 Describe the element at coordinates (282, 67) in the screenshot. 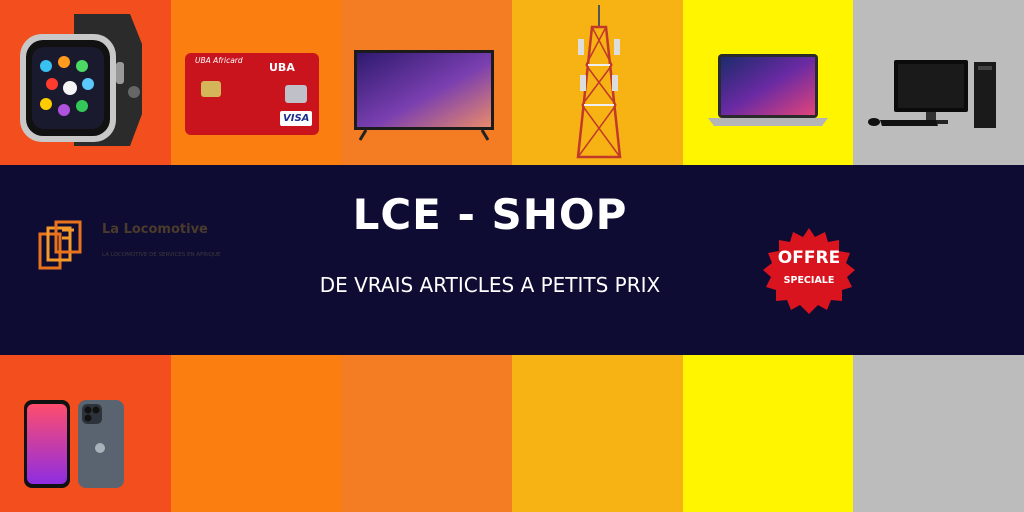

I see `card-bank-label: UBA` at that location.